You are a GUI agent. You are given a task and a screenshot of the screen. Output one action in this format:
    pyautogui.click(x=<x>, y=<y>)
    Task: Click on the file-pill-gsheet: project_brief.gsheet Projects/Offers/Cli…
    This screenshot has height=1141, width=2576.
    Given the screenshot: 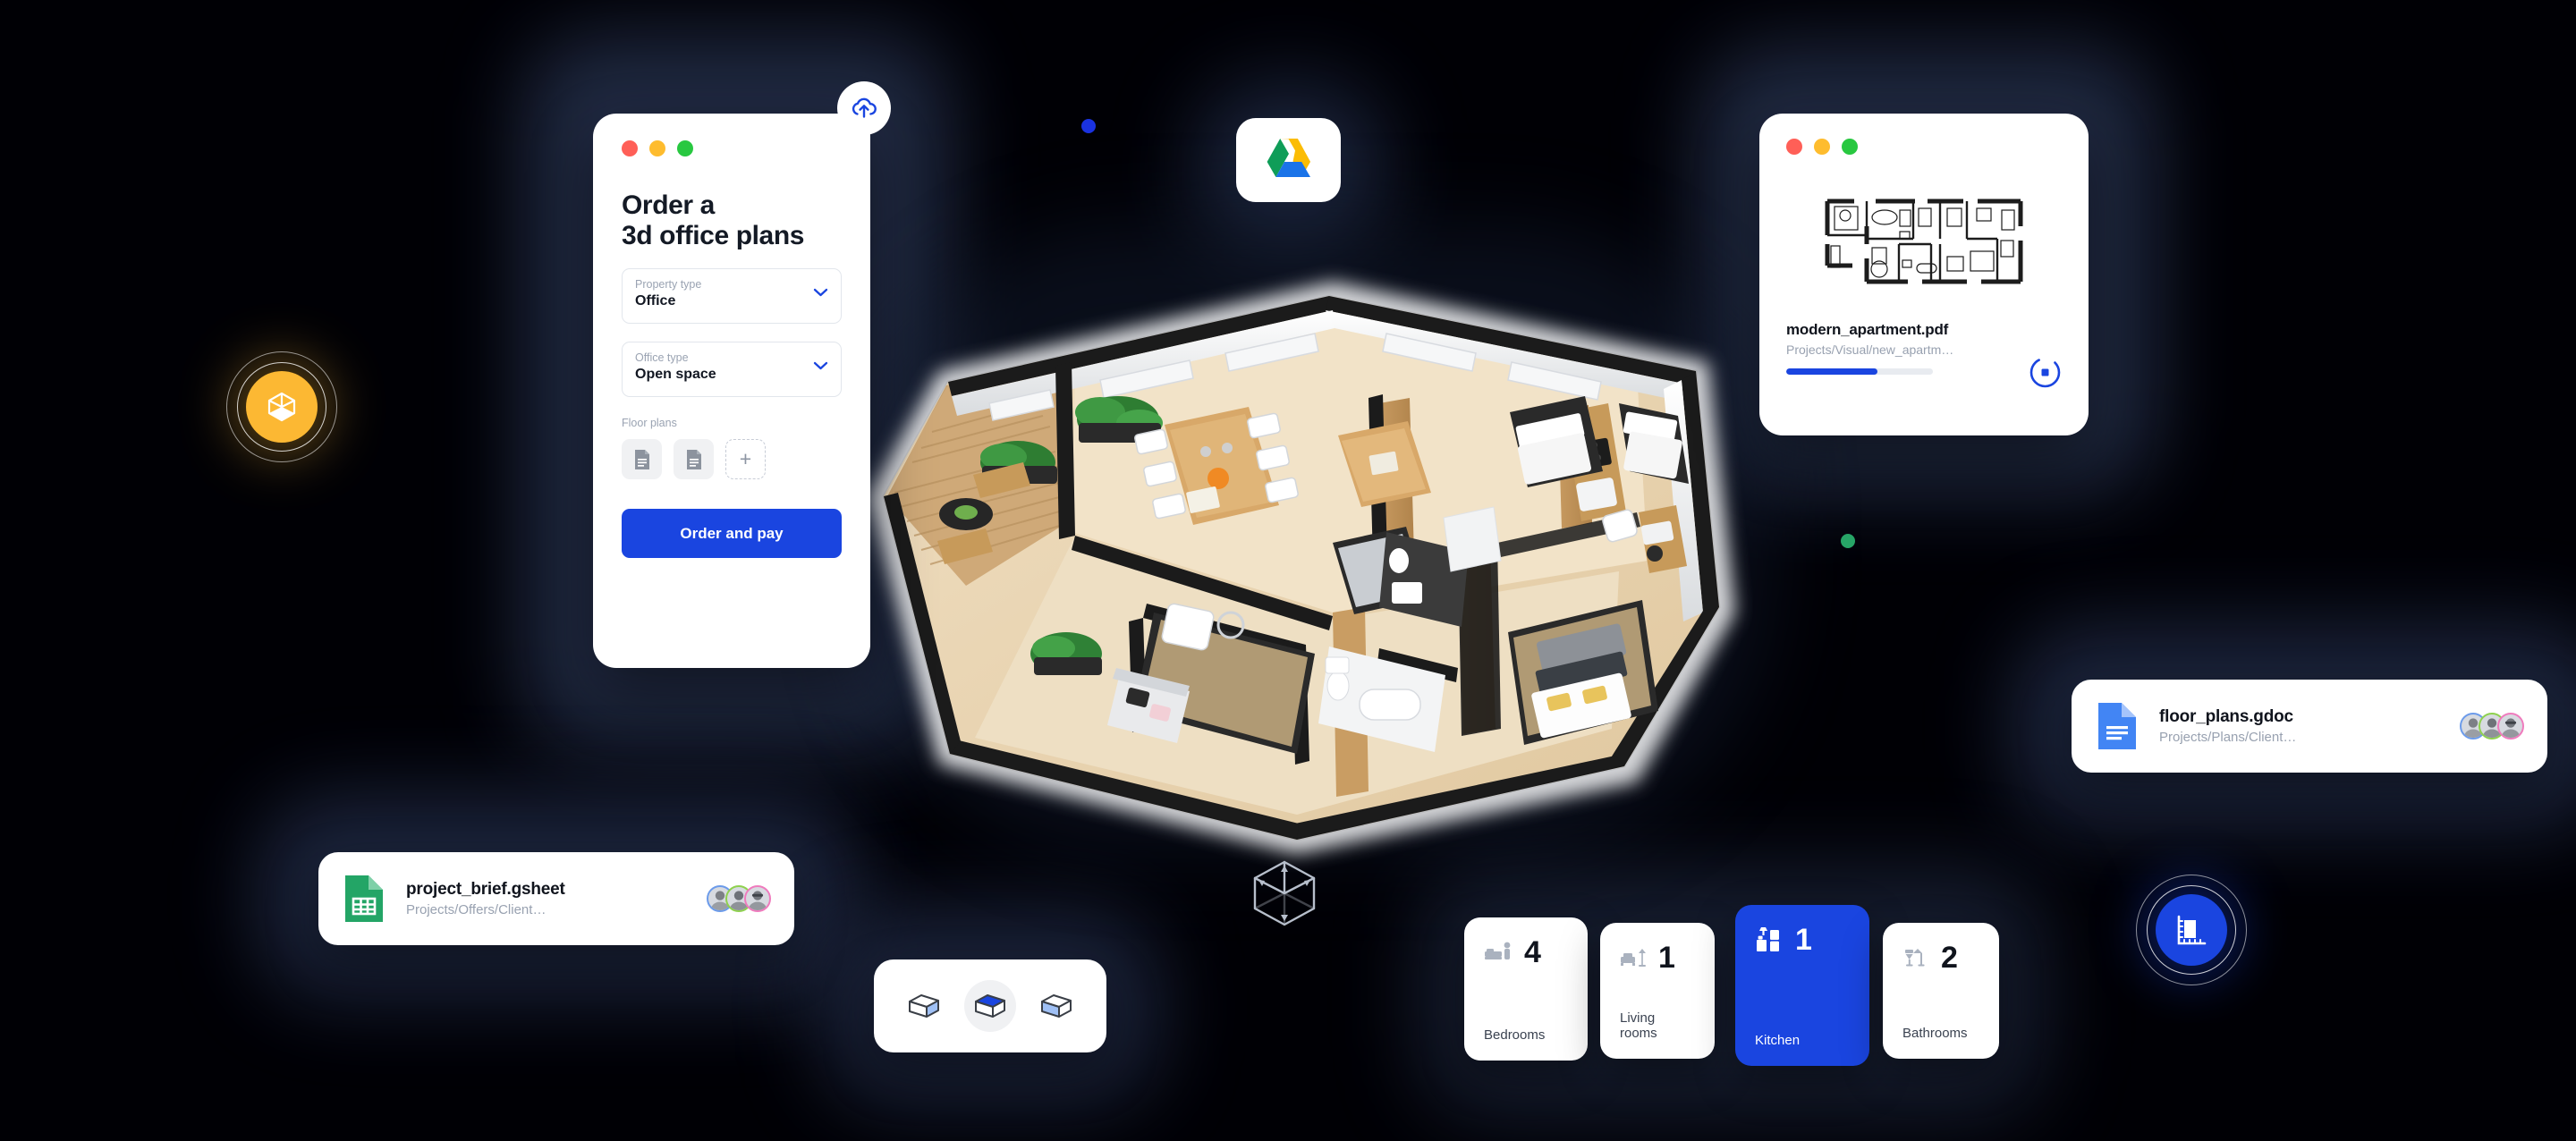 What is the action you would take?
    pyautogui.click(x=556, y=899)
    